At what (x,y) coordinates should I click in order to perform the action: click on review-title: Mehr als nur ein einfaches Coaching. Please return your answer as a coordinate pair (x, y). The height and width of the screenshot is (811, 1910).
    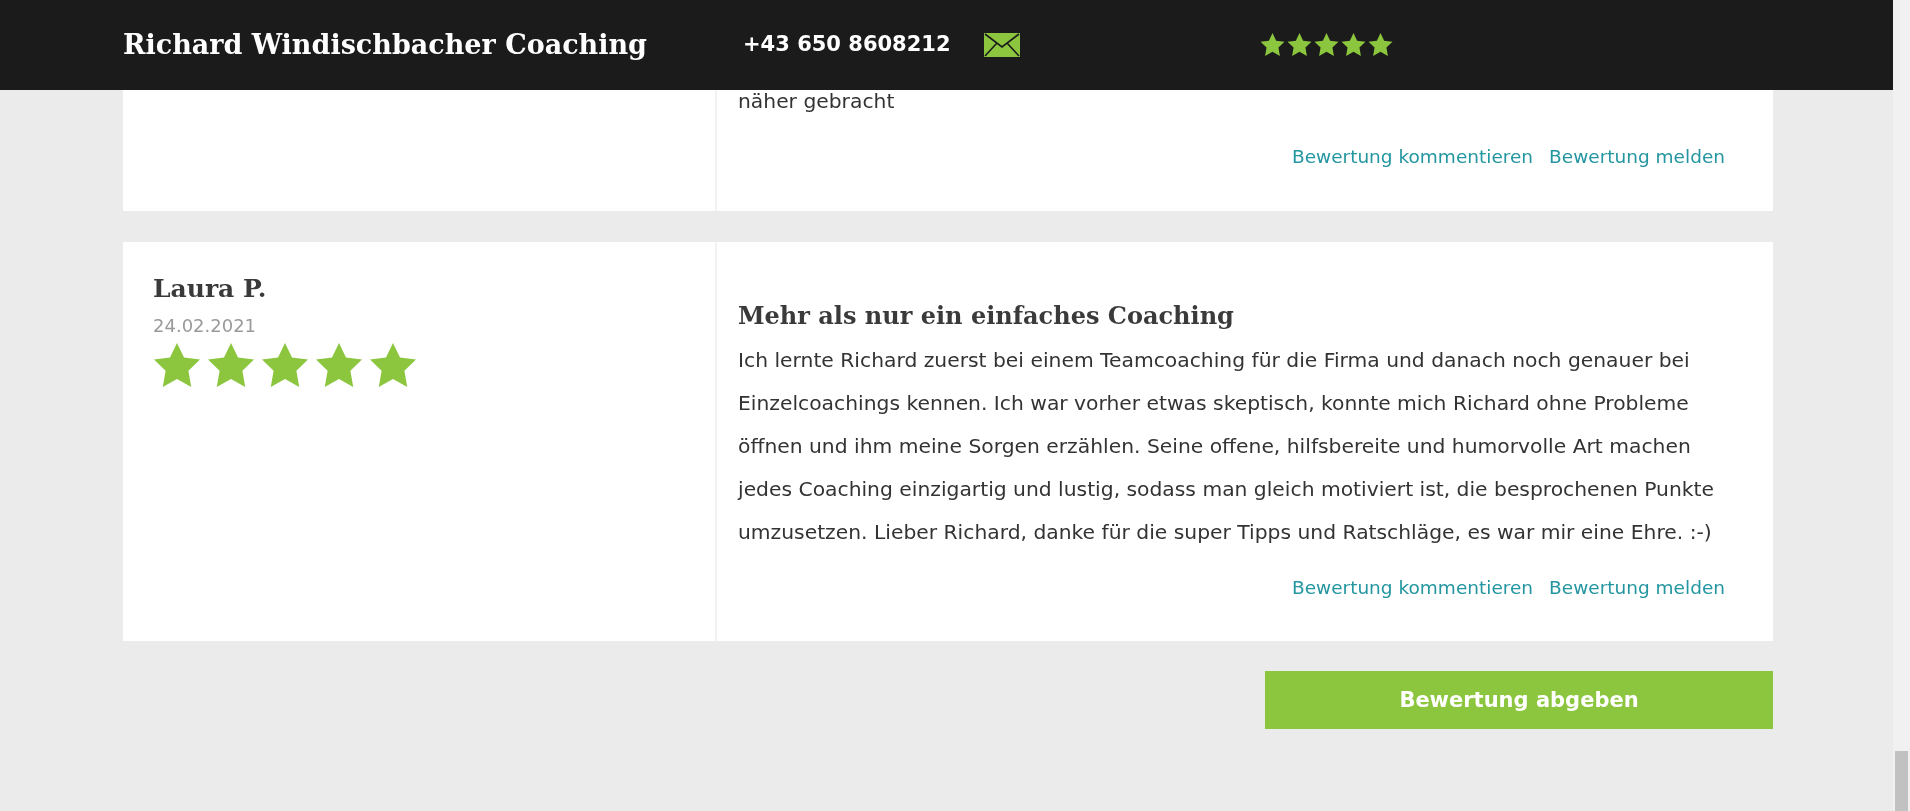
    Looking at the image, I should click on (986, 316).